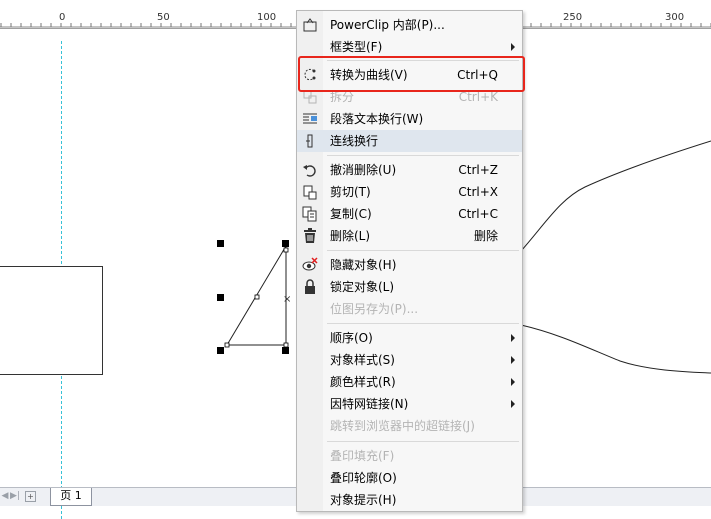 This screenshot has height=519, width=711. Describe the element at coordinates (573, 17) in the screenshot. I see `ruler-tick-label: 250` at that location.